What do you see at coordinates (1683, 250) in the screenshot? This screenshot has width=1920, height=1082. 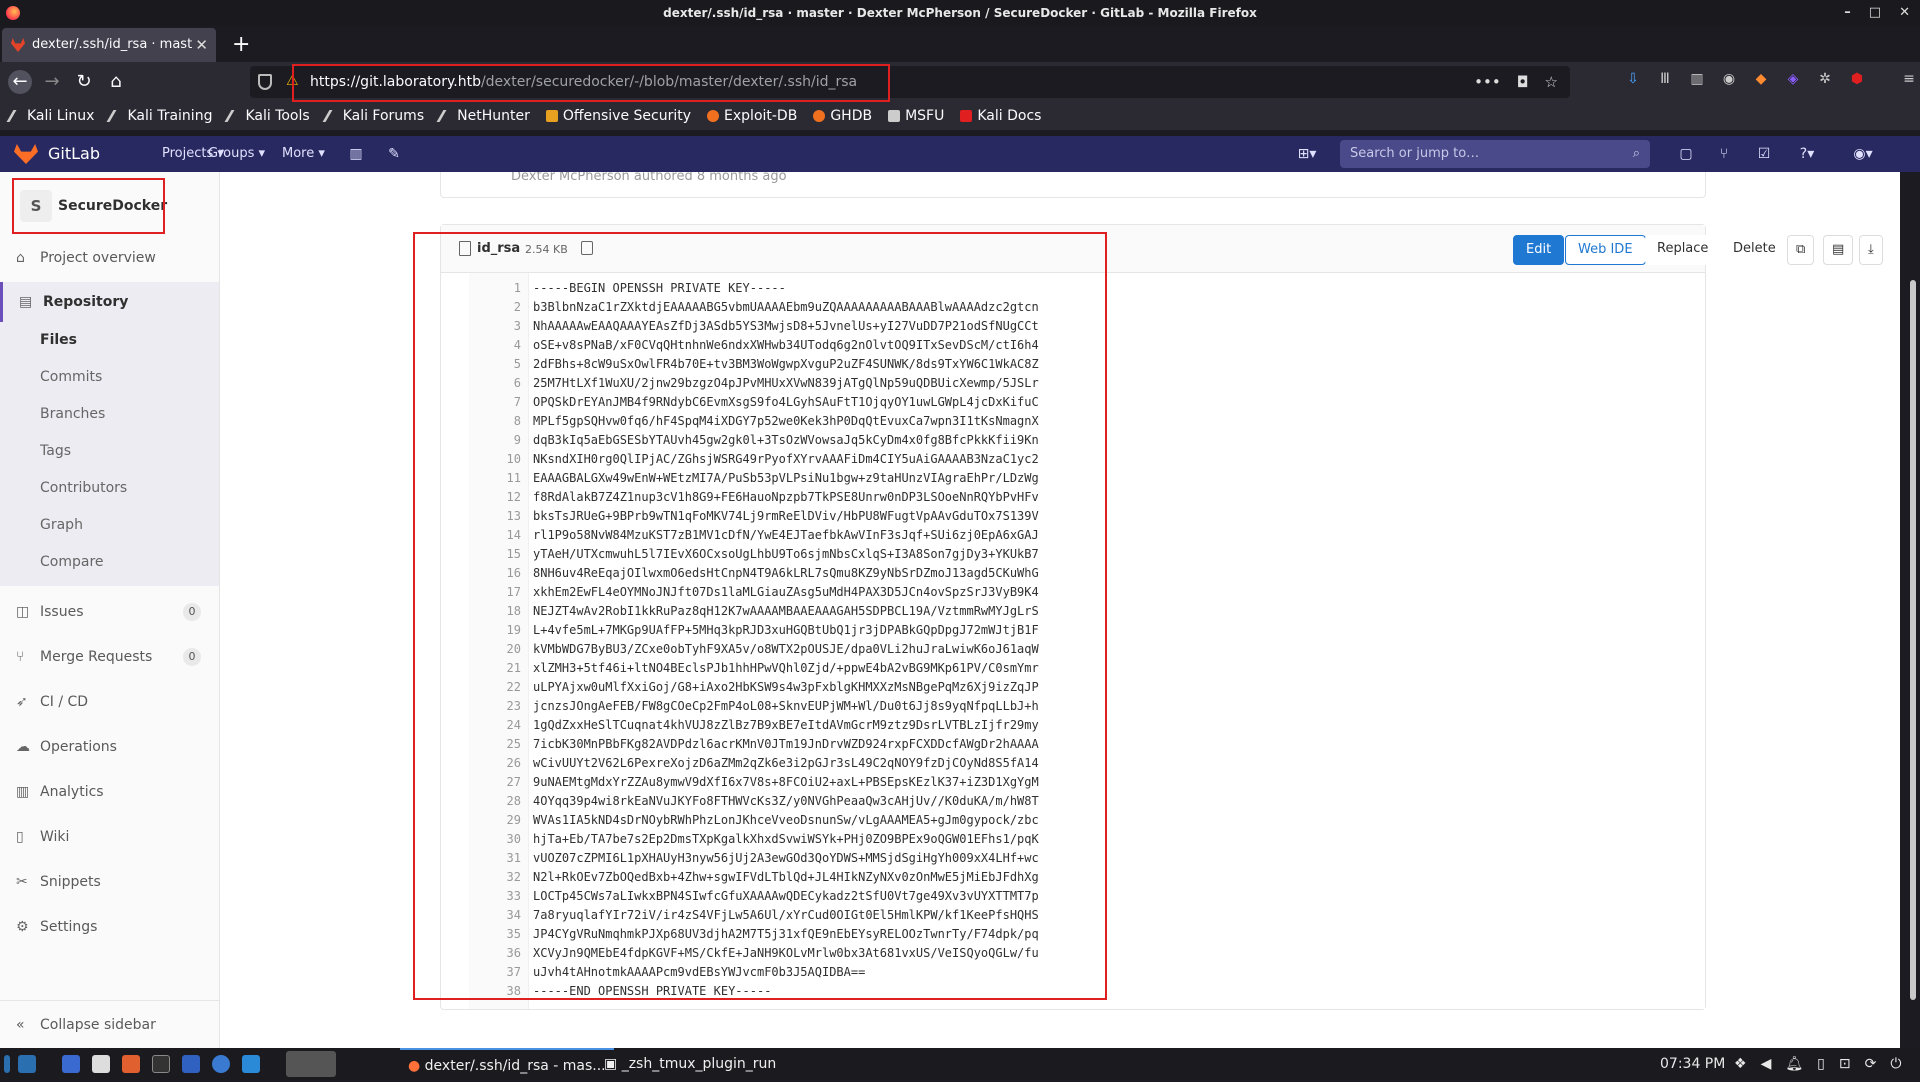 I see `replace-button: Replace` at bounding box center [1683, 250].